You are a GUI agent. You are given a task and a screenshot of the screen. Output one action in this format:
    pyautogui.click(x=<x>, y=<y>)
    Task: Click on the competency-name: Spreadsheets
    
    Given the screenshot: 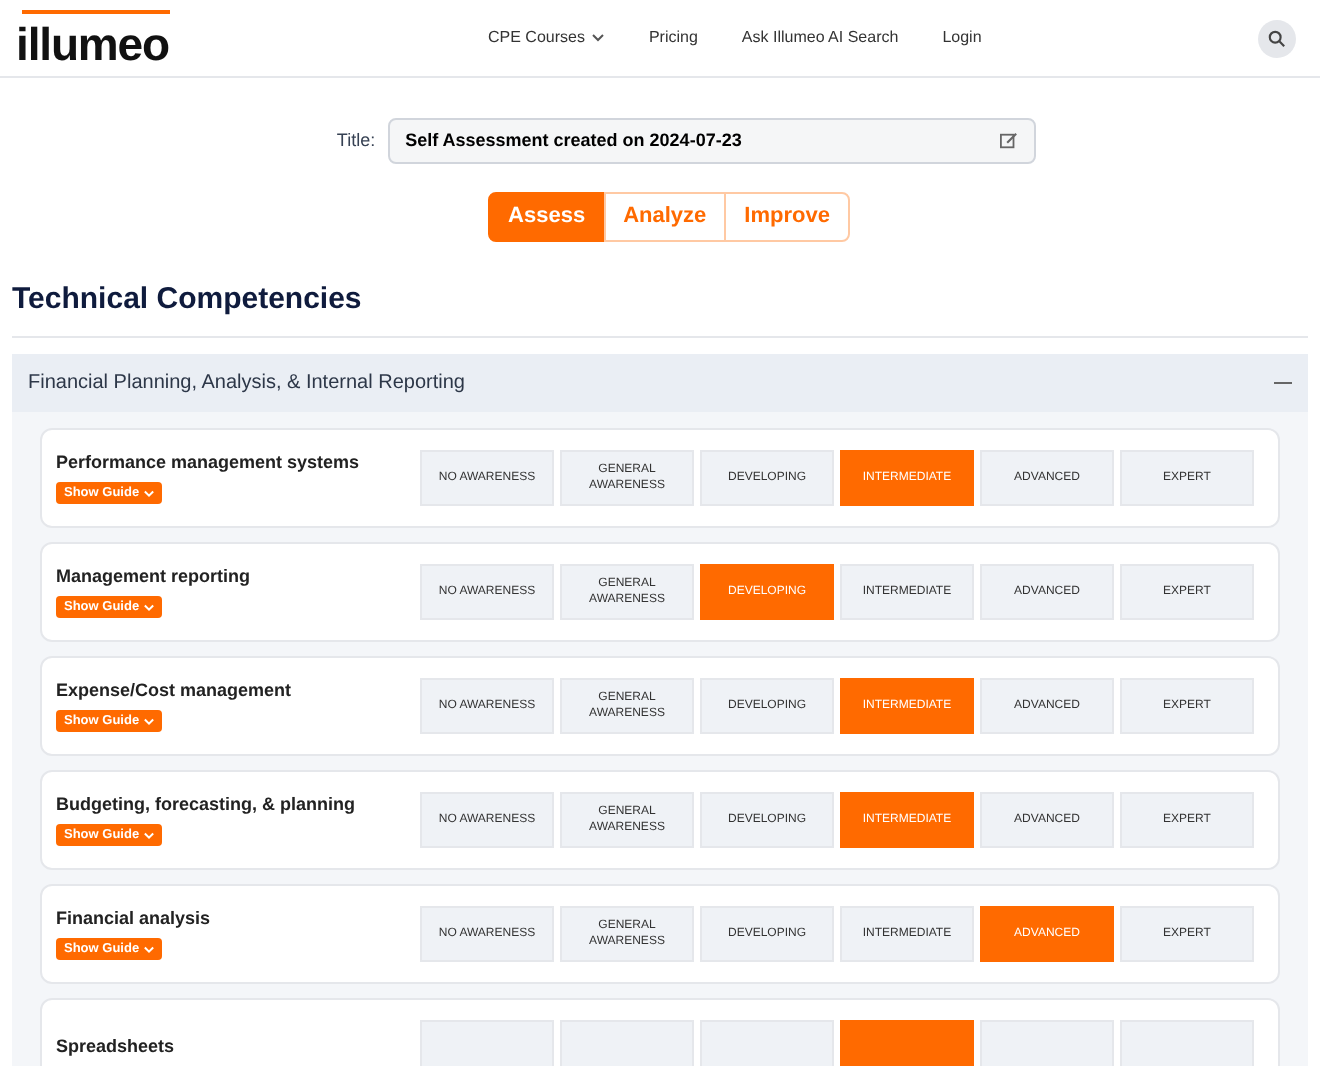 What is the action you would take?
    pyautogui.click(x=115, y=1046)
    